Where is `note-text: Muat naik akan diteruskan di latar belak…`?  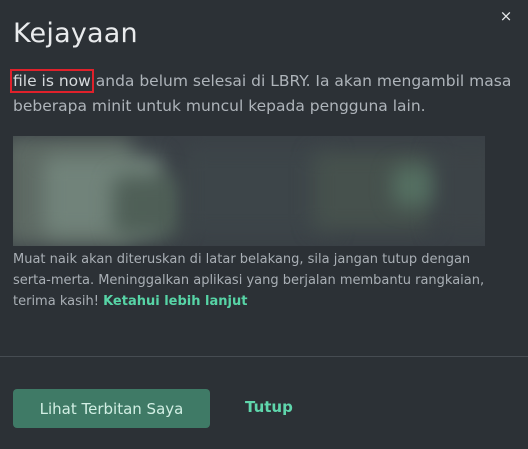 note-text: Muat naik akan diteruskan di latar belak… is located at coordinates (249, 280).